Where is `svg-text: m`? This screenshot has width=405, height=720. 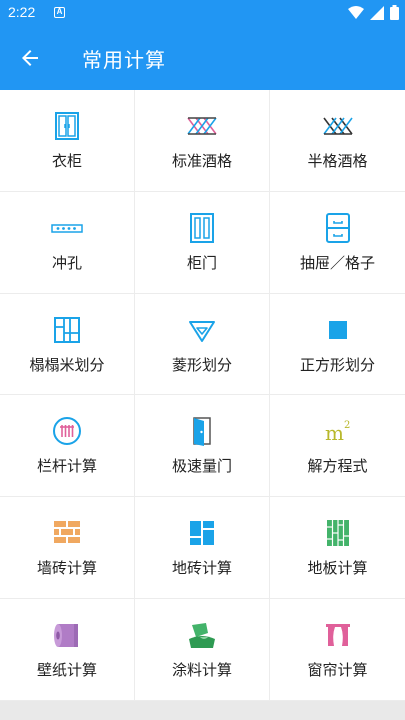 svg-text: m is located at coordinates (334, 433).